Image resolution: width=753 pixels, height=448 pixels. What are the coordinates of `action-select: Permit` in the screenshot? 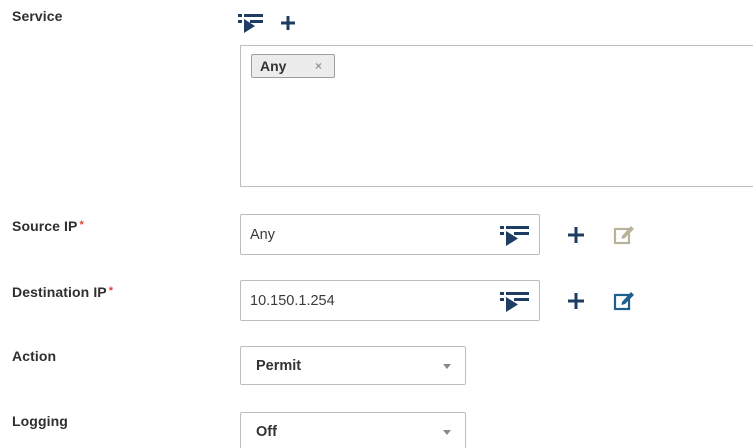 It's located at (353, 365).